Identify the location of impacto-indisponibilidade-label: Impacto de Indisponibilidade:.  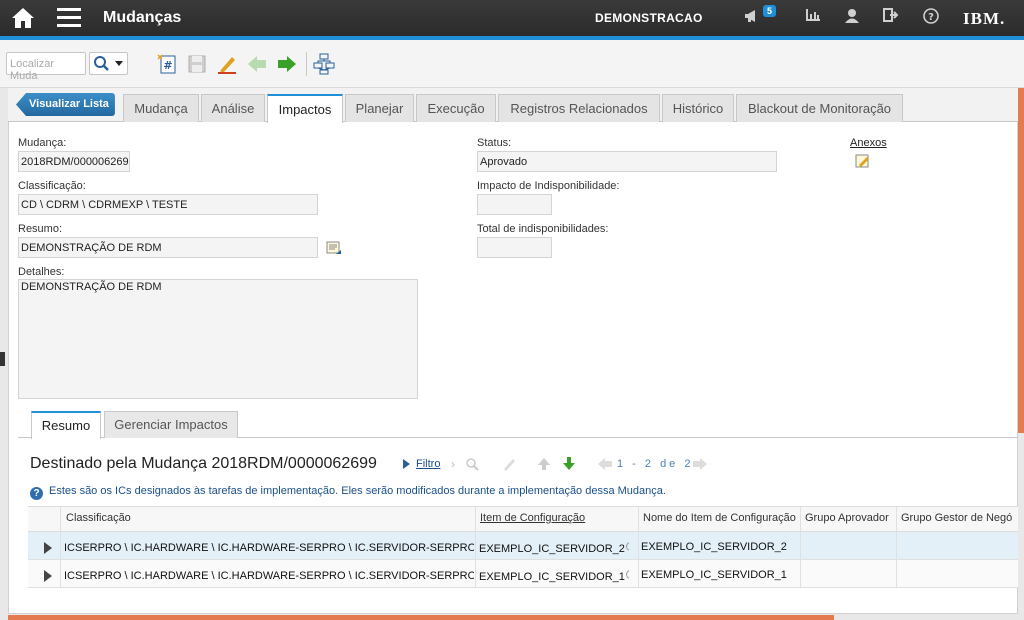
(548, 186).